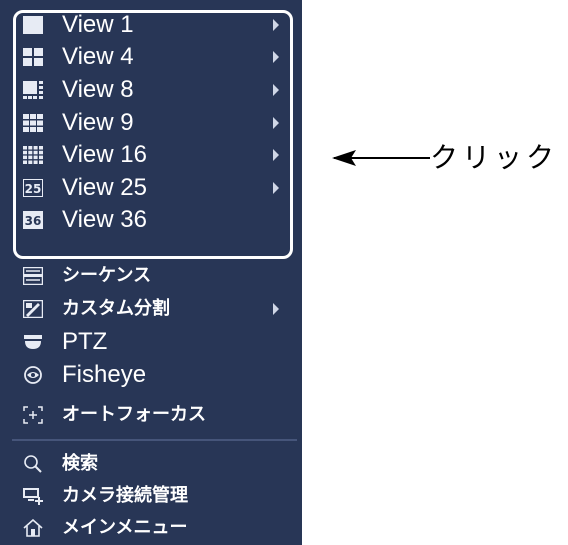 The width and height of the screenshot is (568, 545). I want to click on menu-item-label: Fisheye, so click(104, 374).